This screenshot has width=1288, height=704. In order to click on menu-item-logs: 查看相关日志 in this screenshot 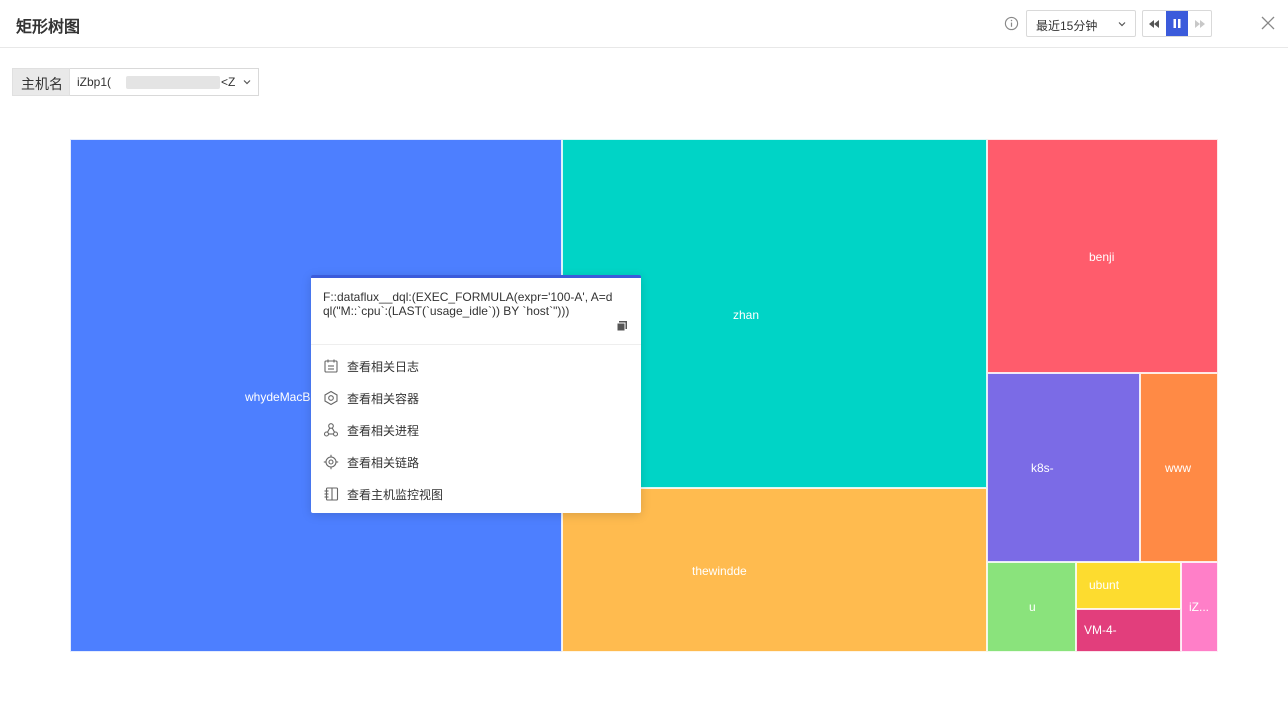, I will do `click(476, 366)`.